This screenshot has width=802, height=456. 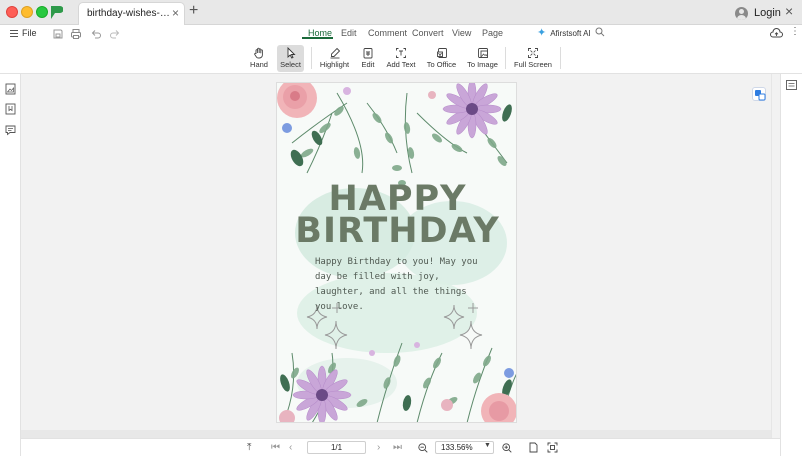 I want to click on full-screen-tool-label: Full Screen, so click(x=533, y=64).